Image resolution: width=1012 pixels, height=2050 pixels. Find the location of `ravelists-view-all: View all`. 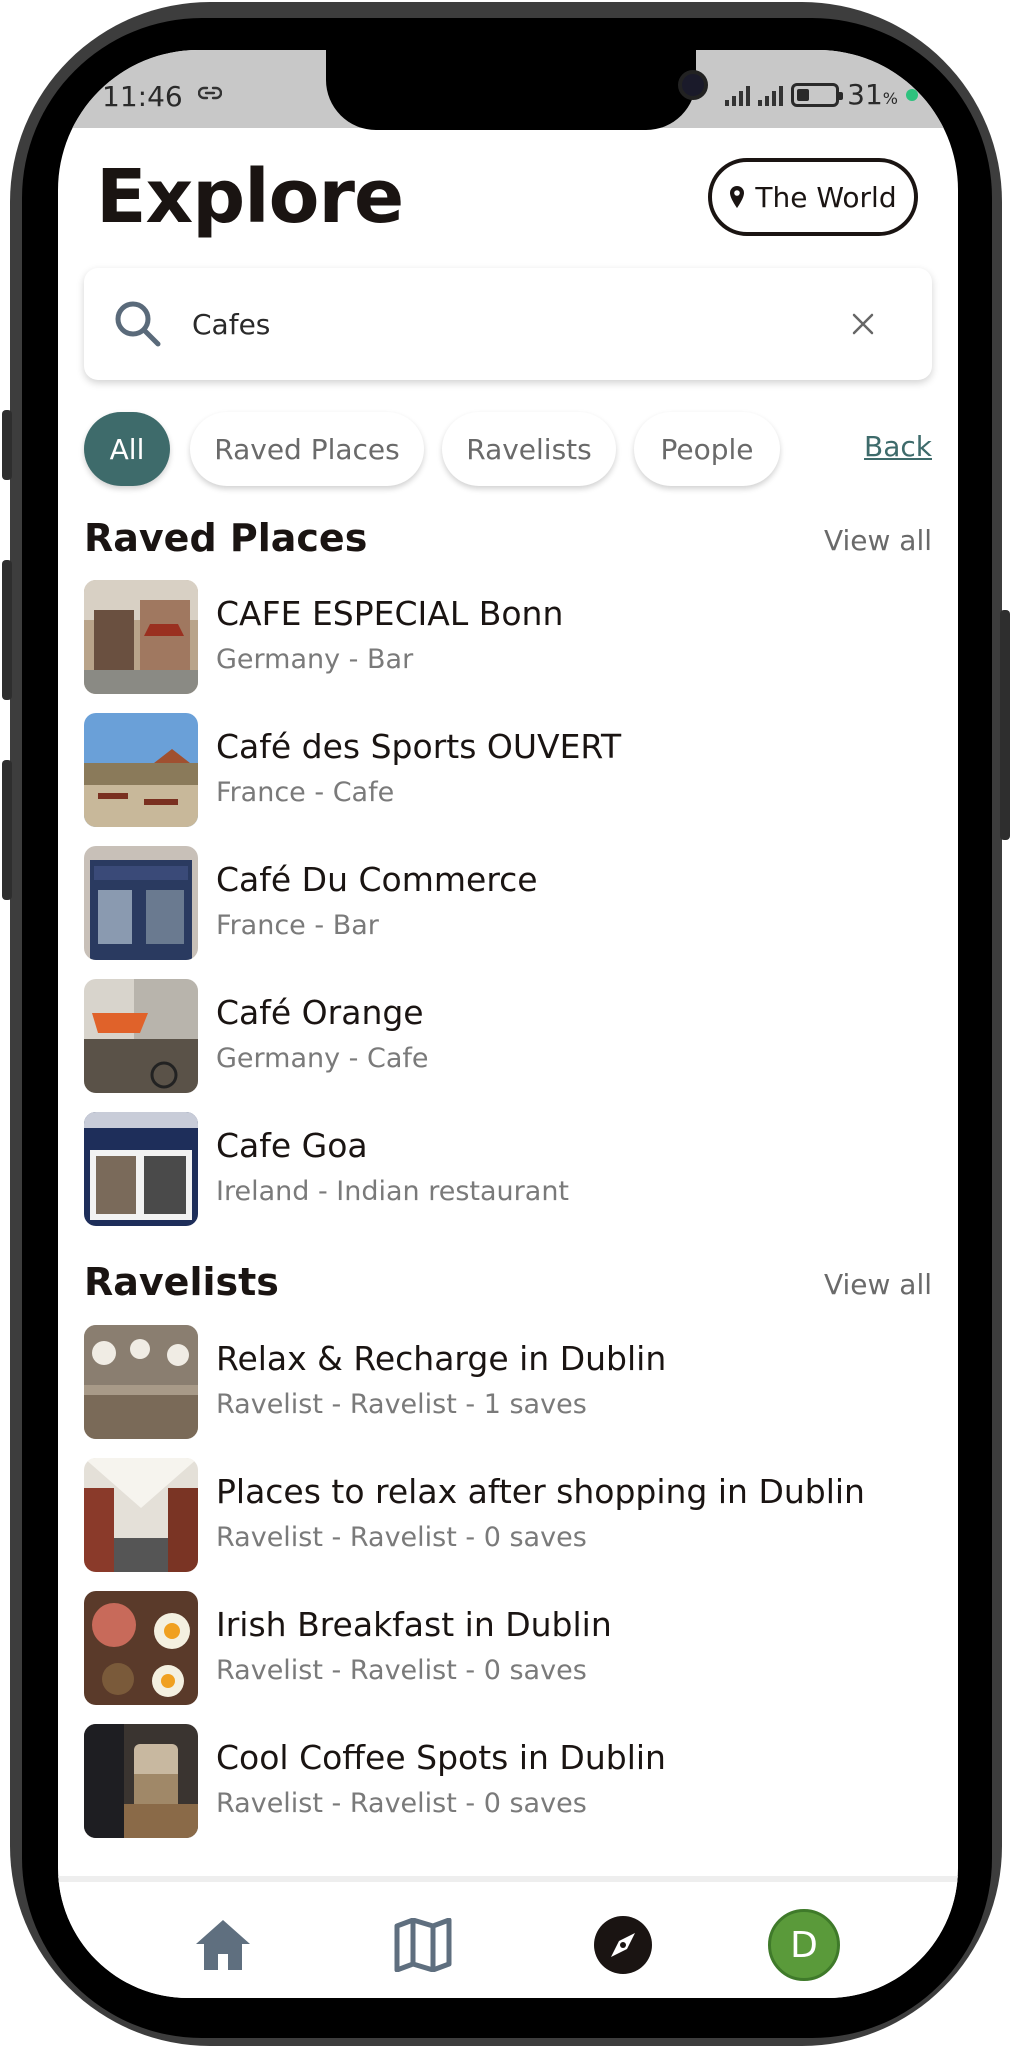

ravelists-view-all: View all is located at coordinates (878, 1284).